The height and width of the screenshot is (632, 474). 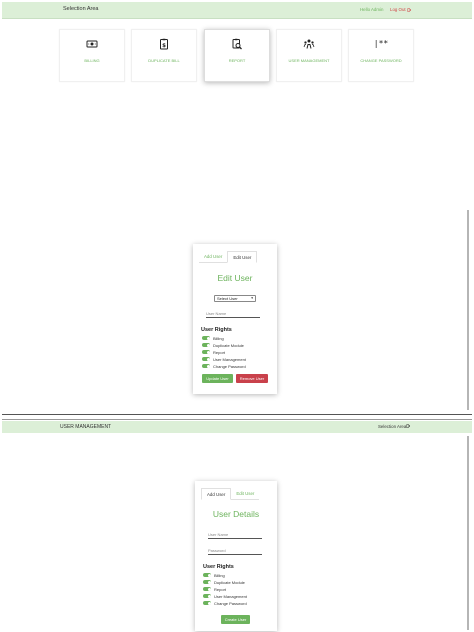 I want to click on tile-label: CHANGE PASSWORD, so click(x=381, y=60).